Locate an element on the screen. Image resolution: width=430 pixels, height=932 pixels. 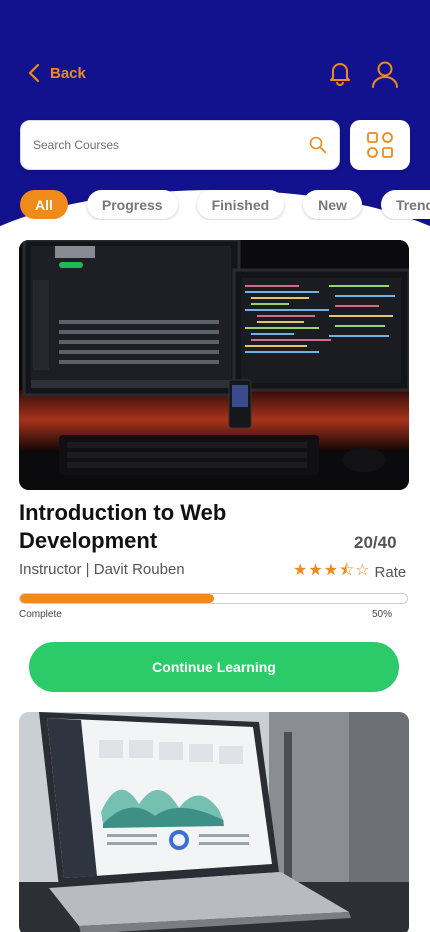
progress-label: Complete is located at coordinates (40, 614).